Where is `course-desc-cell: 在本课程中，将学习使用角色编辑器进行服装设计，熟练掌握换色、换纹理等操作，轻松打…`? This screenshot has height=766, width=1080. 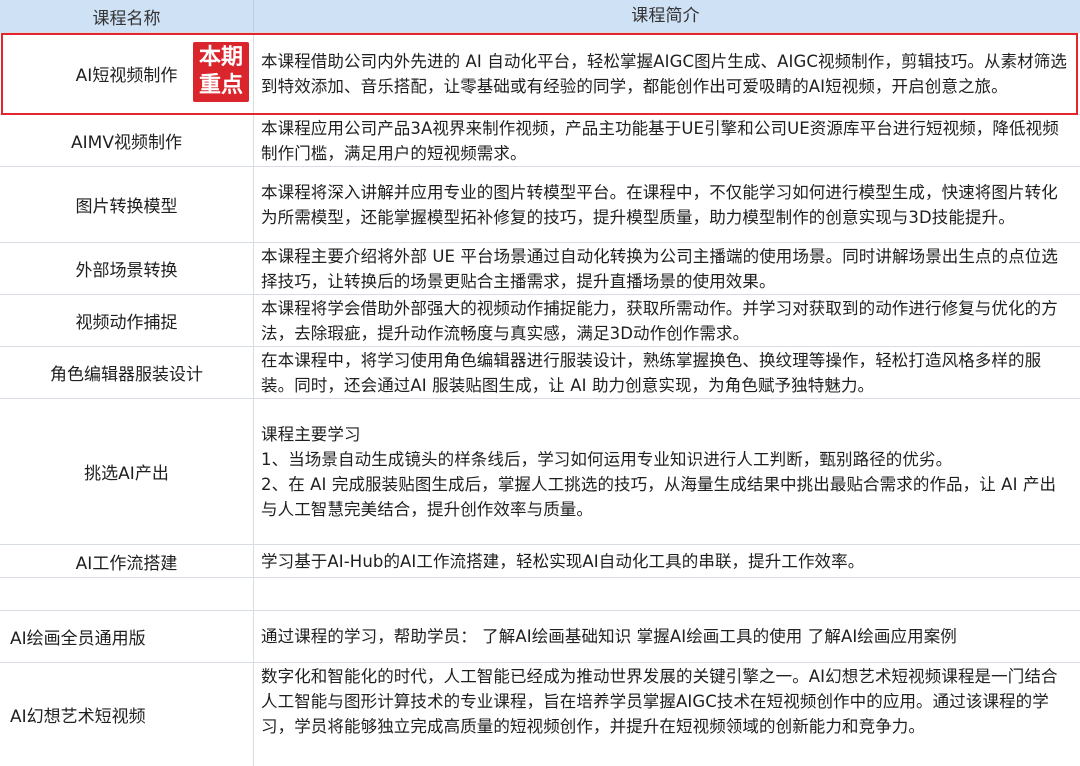
course-desc-cell: 在本课程中，将学习使用角色编辑器进行服装设计，熟练掌握换色、换纹理等操作，轻松打… is located at coordinates (667, 372).